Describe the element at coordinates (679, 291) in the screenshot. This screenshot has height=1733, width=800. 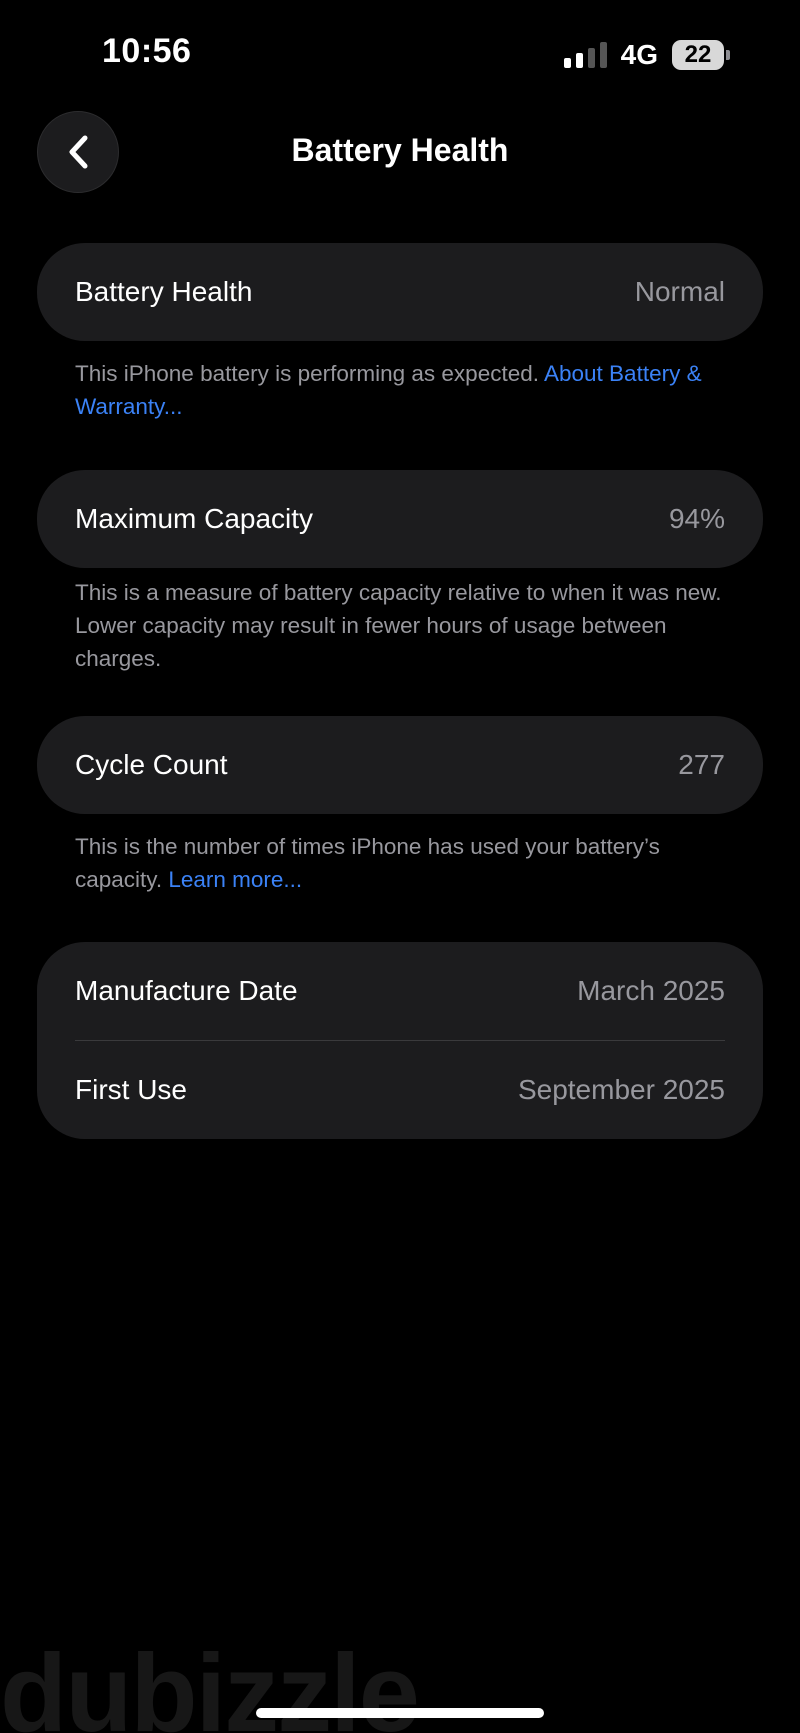
I see `battery-health-value: Normal` at that location.